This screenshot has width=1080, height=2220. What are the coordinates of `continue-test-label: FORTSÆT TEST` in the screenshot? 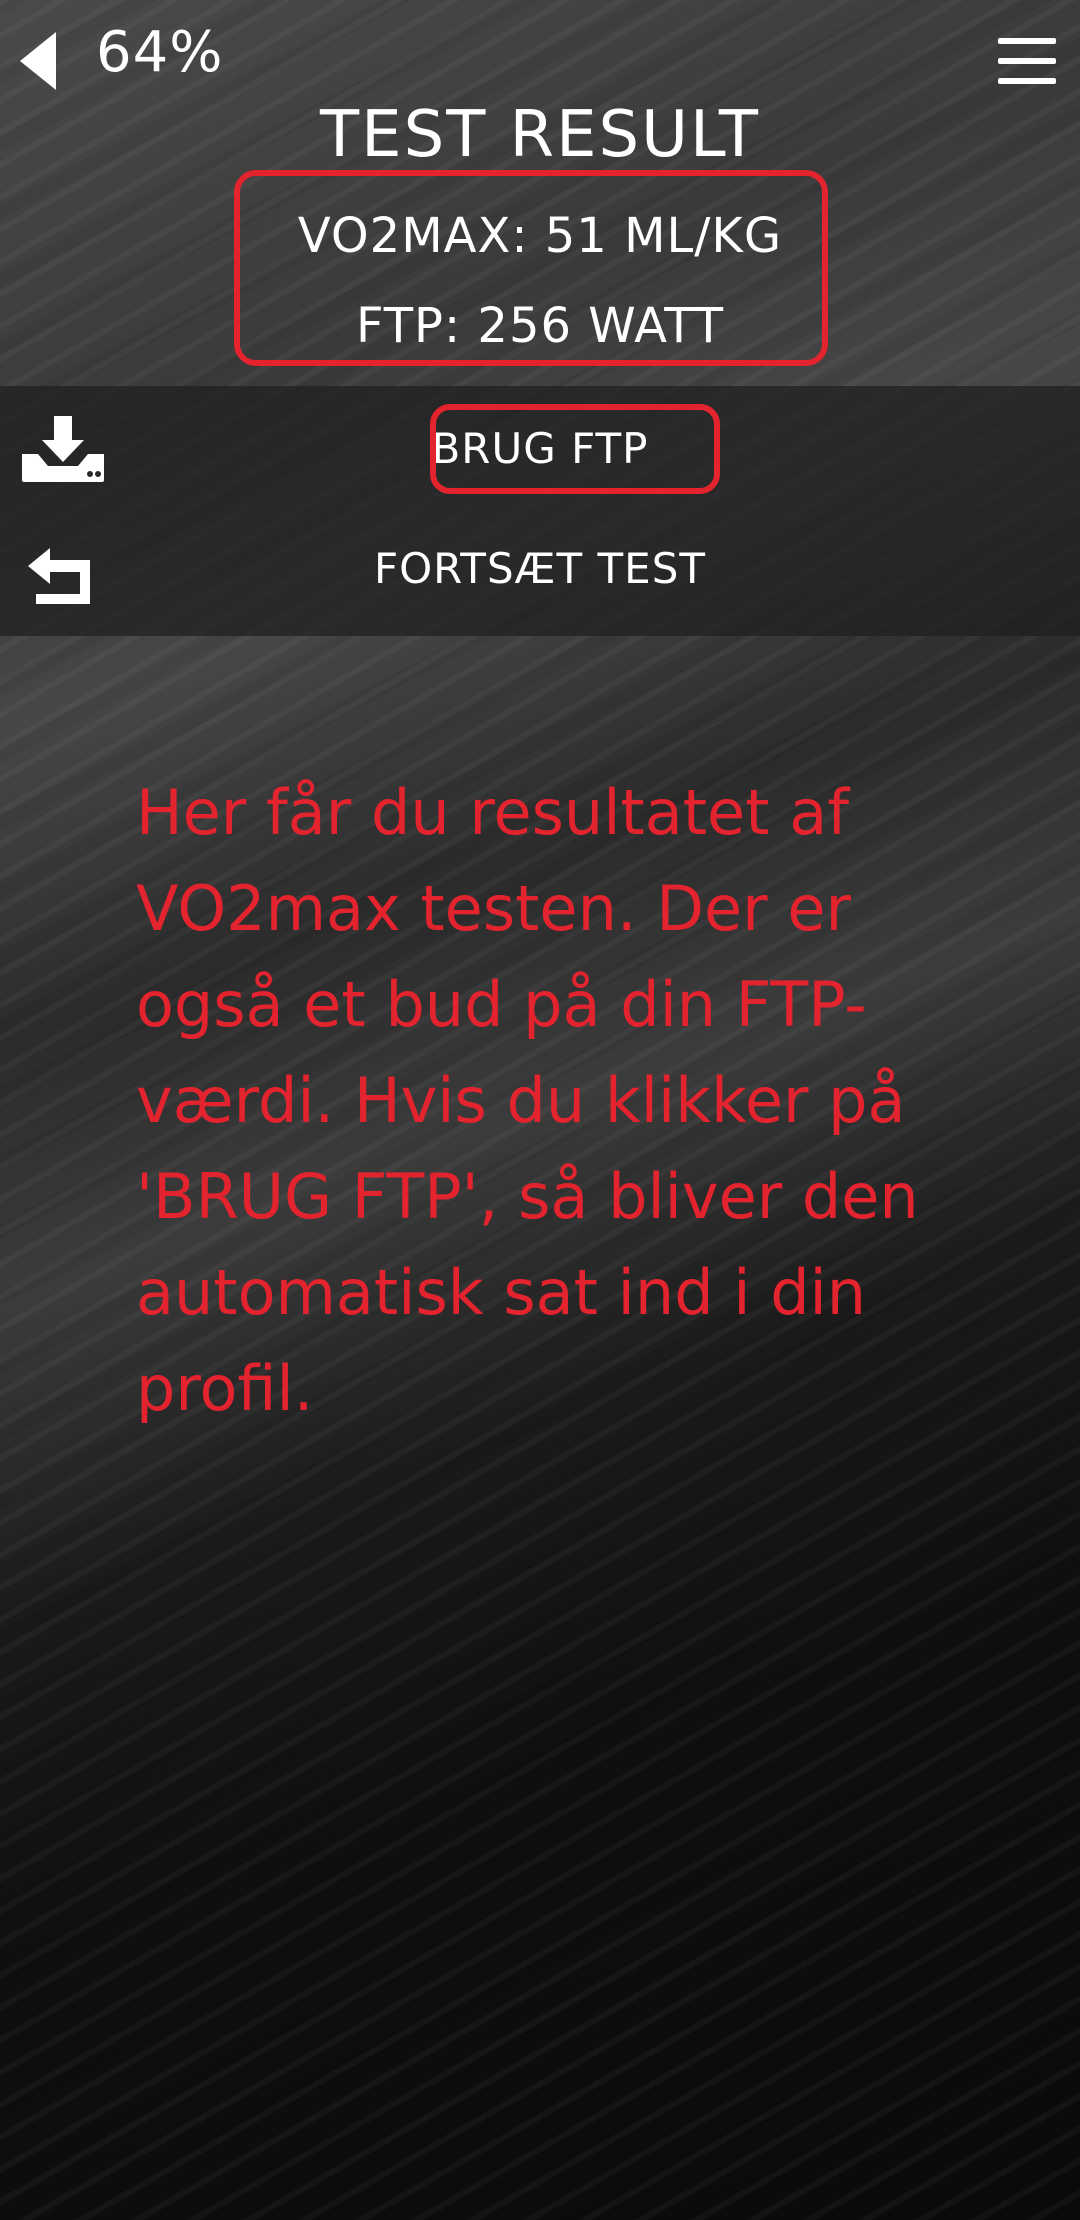 It's located at (540, 568).